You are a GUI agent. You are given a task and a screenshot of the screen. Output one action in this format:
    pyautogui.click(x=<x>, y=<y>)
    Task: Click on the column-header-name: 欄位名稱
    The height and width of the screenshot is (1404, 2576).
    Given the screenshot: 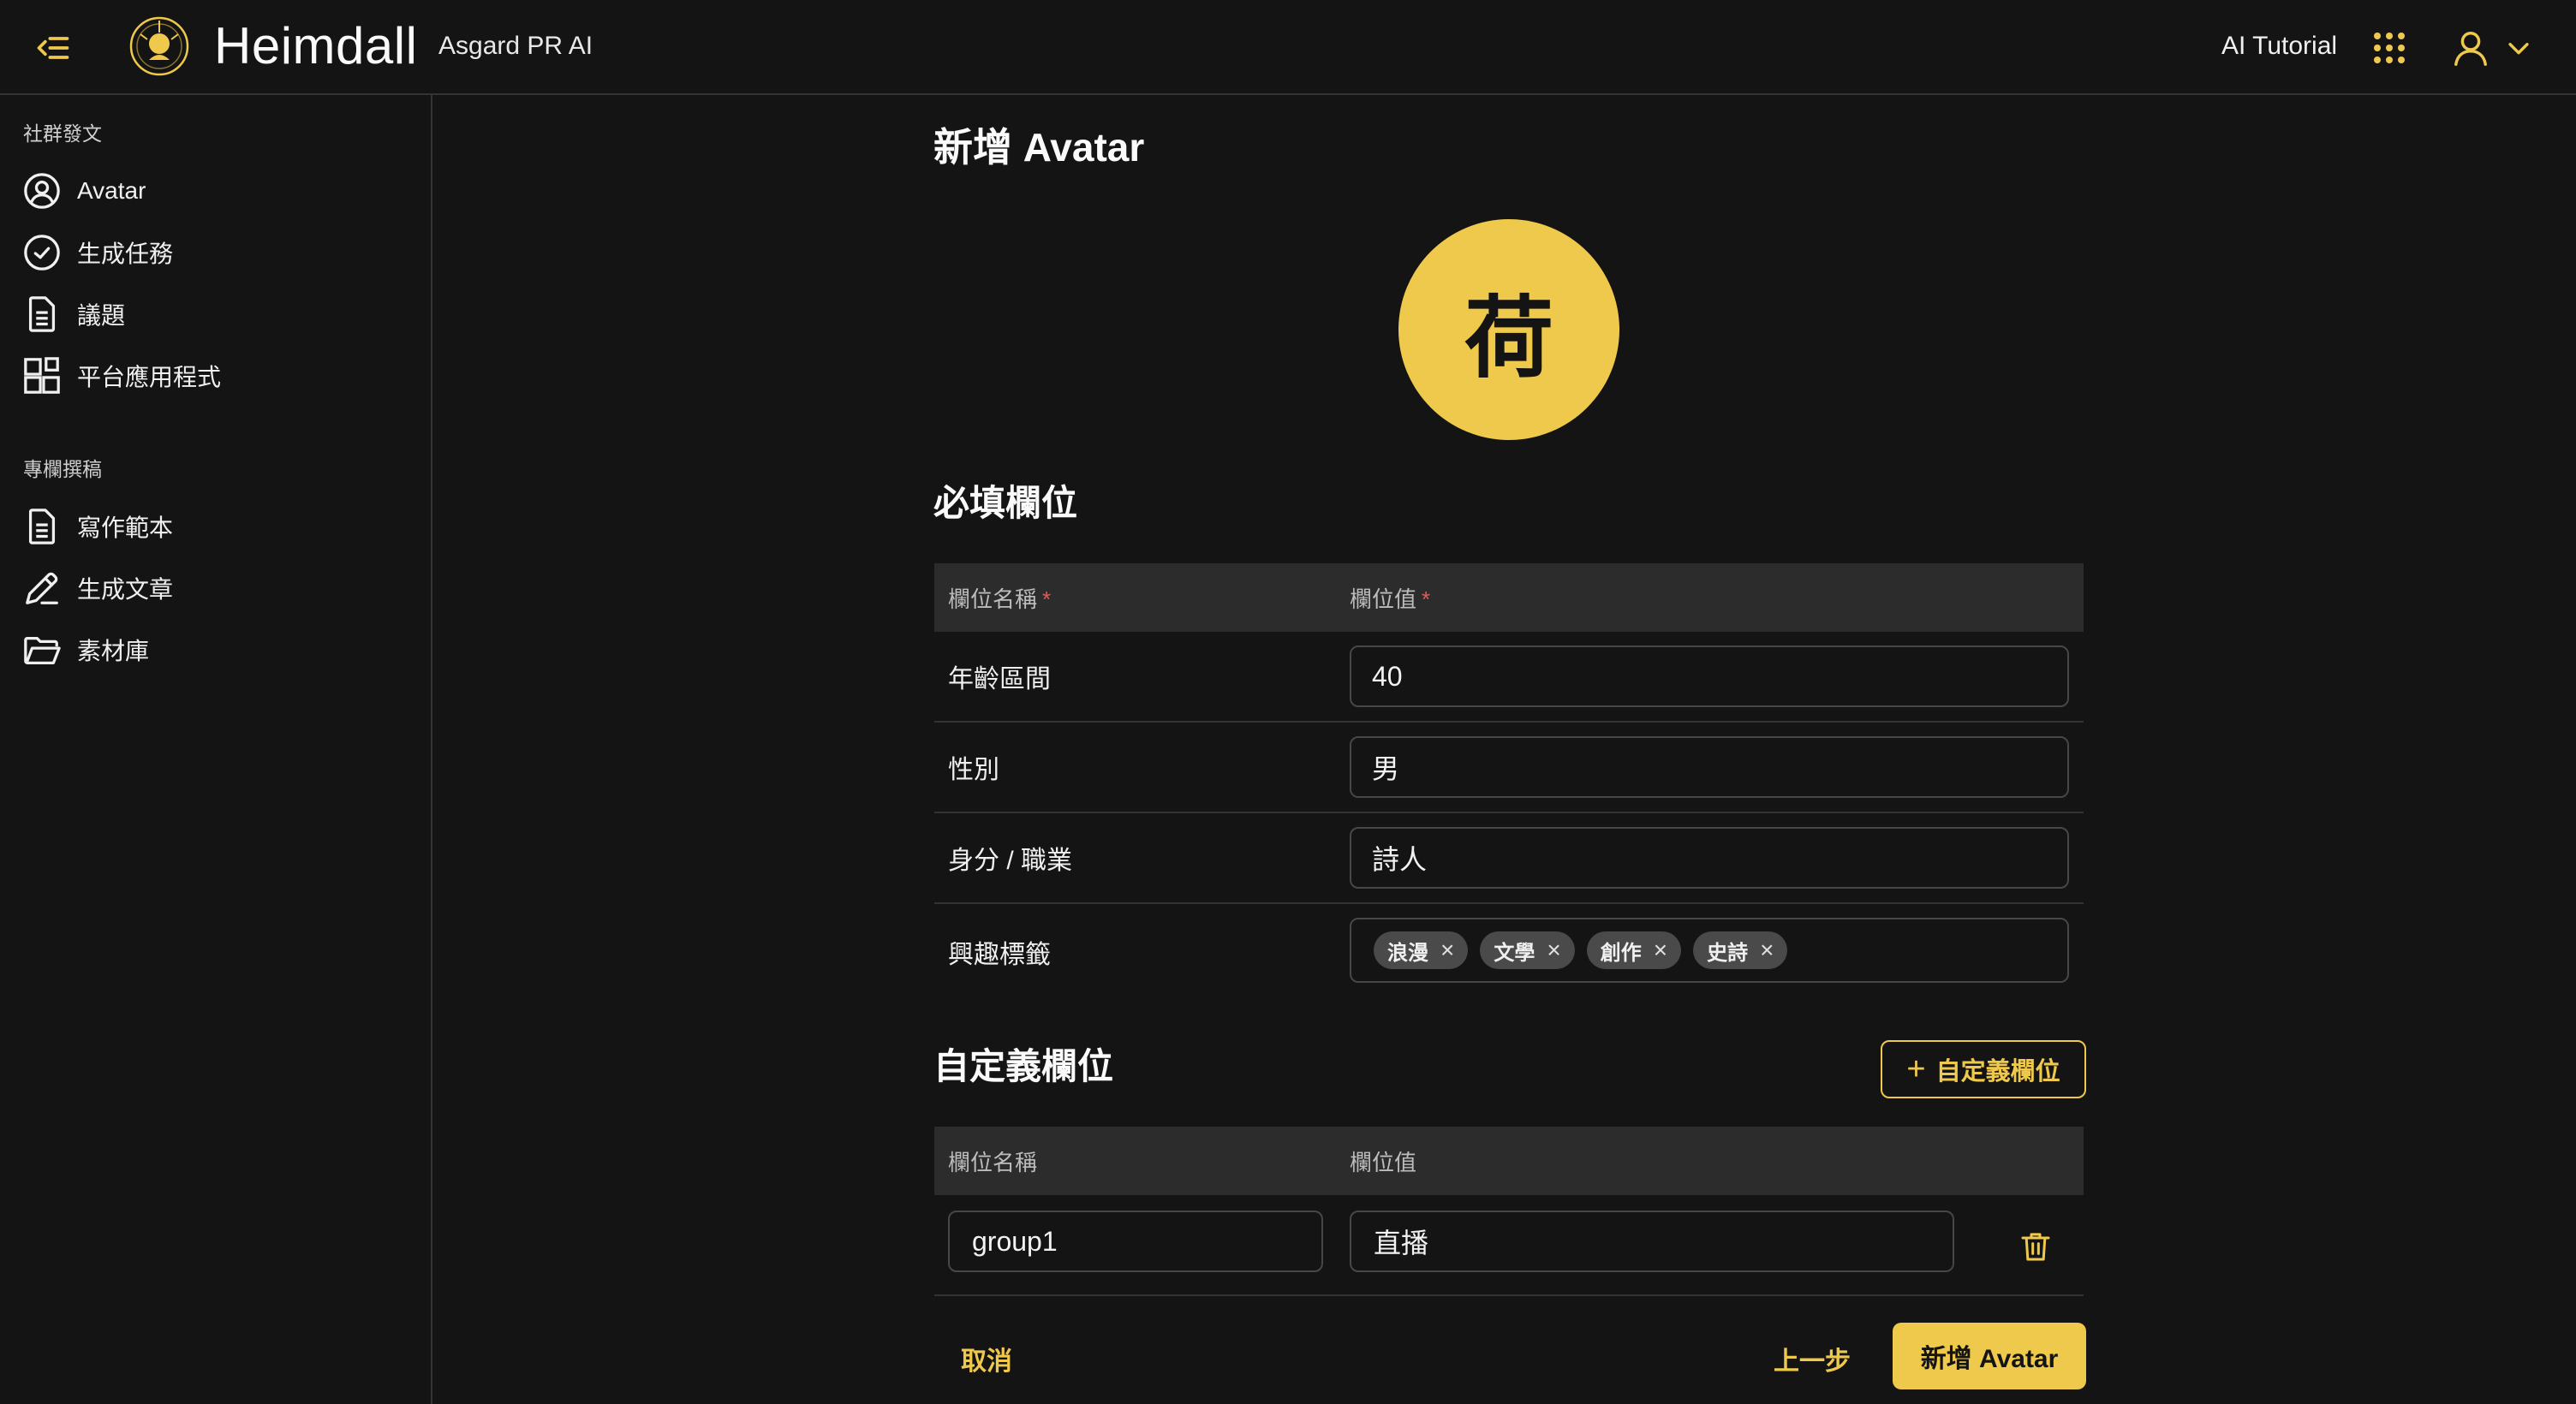 What is the action you would take?
    pyautogui.click(x=993, y=1162)
    